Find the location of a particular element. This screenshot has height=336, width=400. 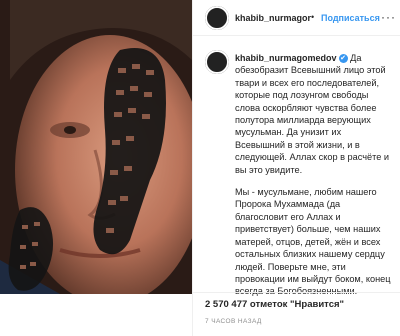

post-header: khabib_nurmagor • Подписаться ··· is located at coordinates (296, 18).